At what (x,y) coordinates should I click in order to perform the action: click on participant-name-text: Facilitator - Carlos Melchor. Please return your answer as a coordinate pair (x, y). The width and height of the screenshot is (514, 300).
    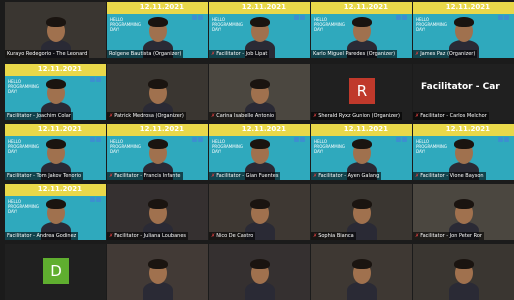
    Looking at the image, I should click on (453, 116).